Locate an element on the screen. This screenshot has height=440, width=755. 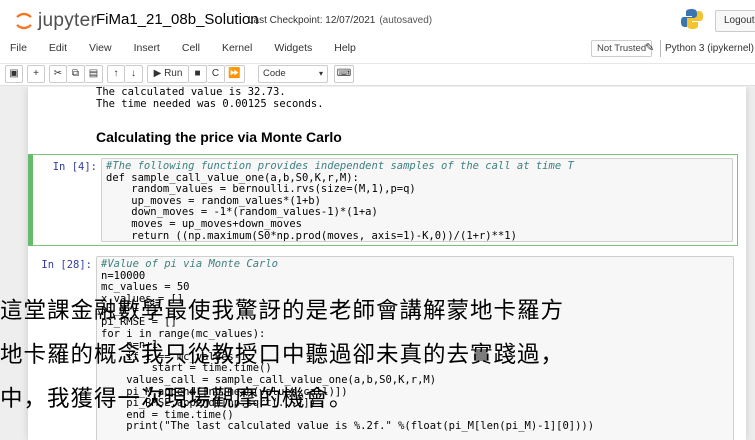
output-line: The time needed was 0.00125 seconds. is located at coordinates (210, 104).